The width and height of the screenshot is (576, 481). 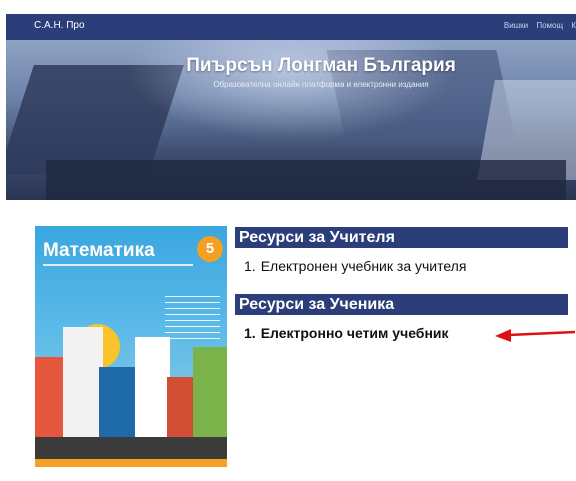 I want to click on arrow-head, so click(x=503, y=335).